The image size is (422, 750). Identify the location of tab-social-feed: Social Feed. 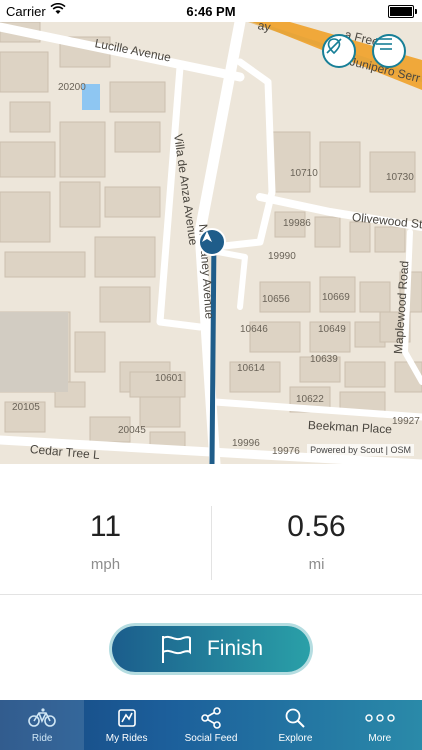
(211, 725).